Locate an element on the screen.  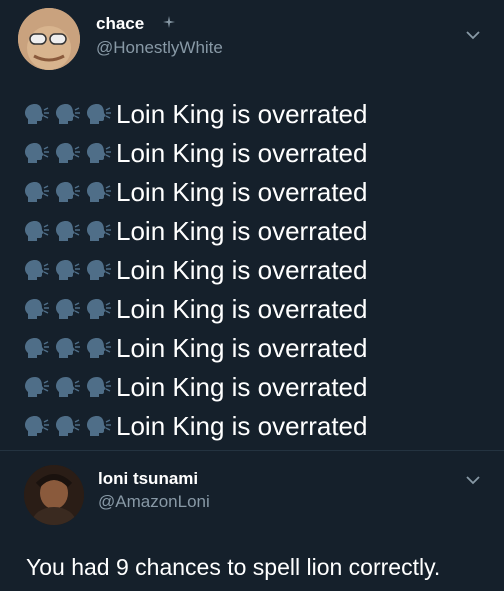
display-name: loni tsunami is located at coordinates (148, 479).